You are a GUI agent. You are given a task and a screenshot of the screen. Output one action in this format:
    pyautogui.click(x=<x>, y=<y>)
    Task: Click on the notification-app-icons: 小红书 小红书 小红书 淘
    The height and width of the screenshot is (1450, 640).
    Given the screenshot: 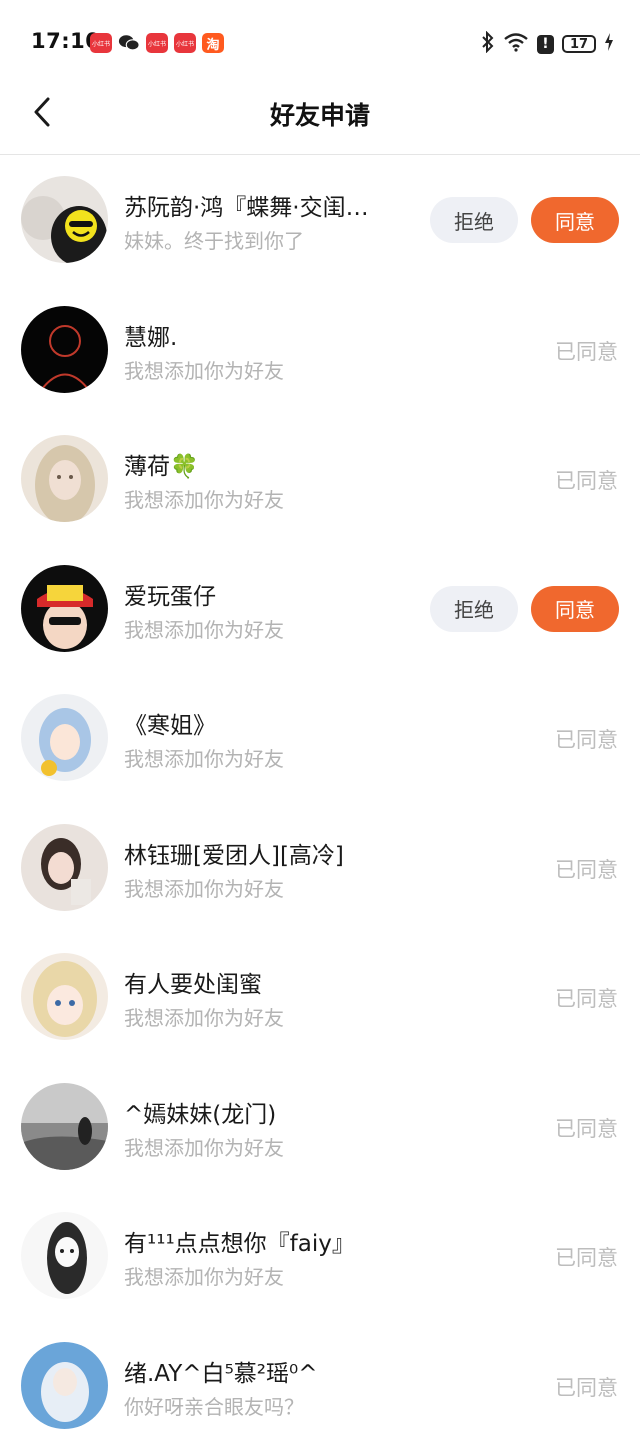 What is the action you would take?
    pyautogui.click(x=157, y=43)
    